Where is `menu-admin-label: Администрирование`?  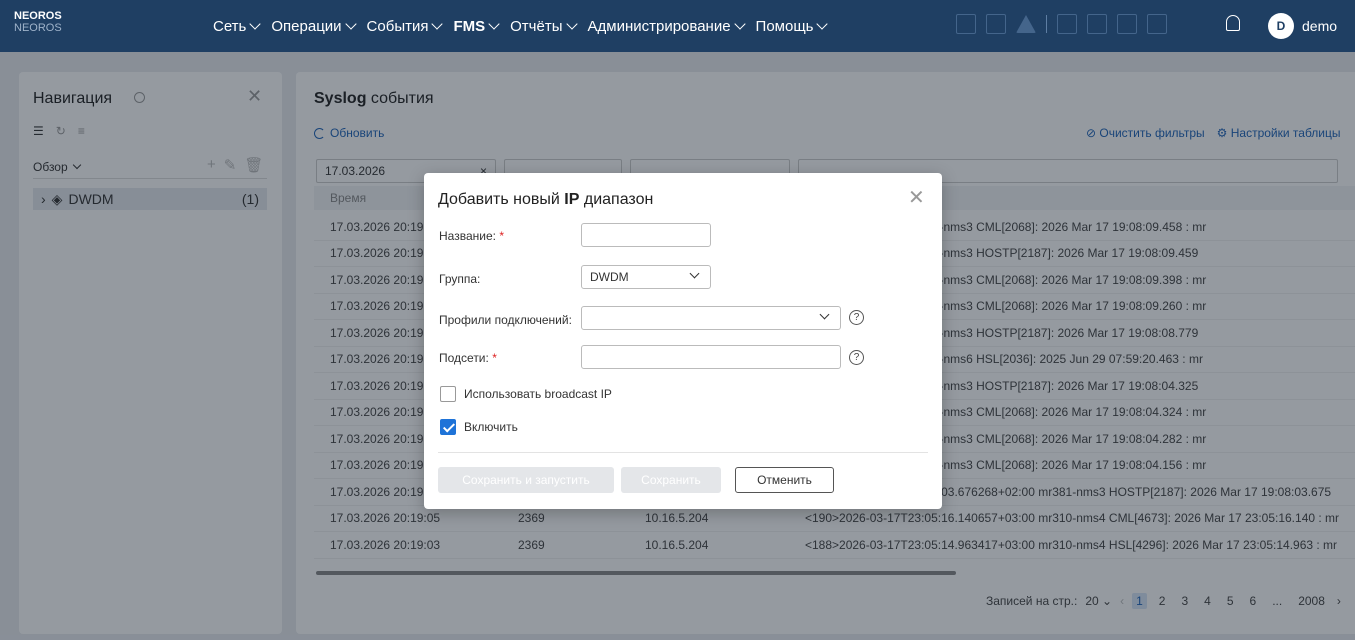 menu-admin-label: Администрирование is located at coordinates (659, 26).